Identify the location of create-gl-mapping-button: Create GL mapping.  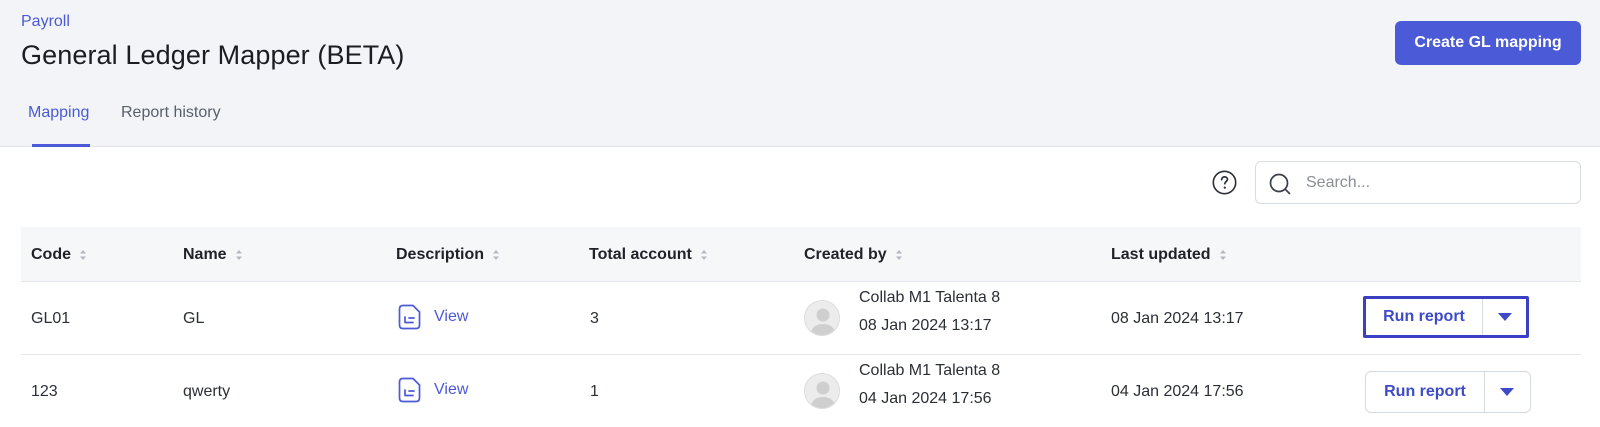
(1488, 43).